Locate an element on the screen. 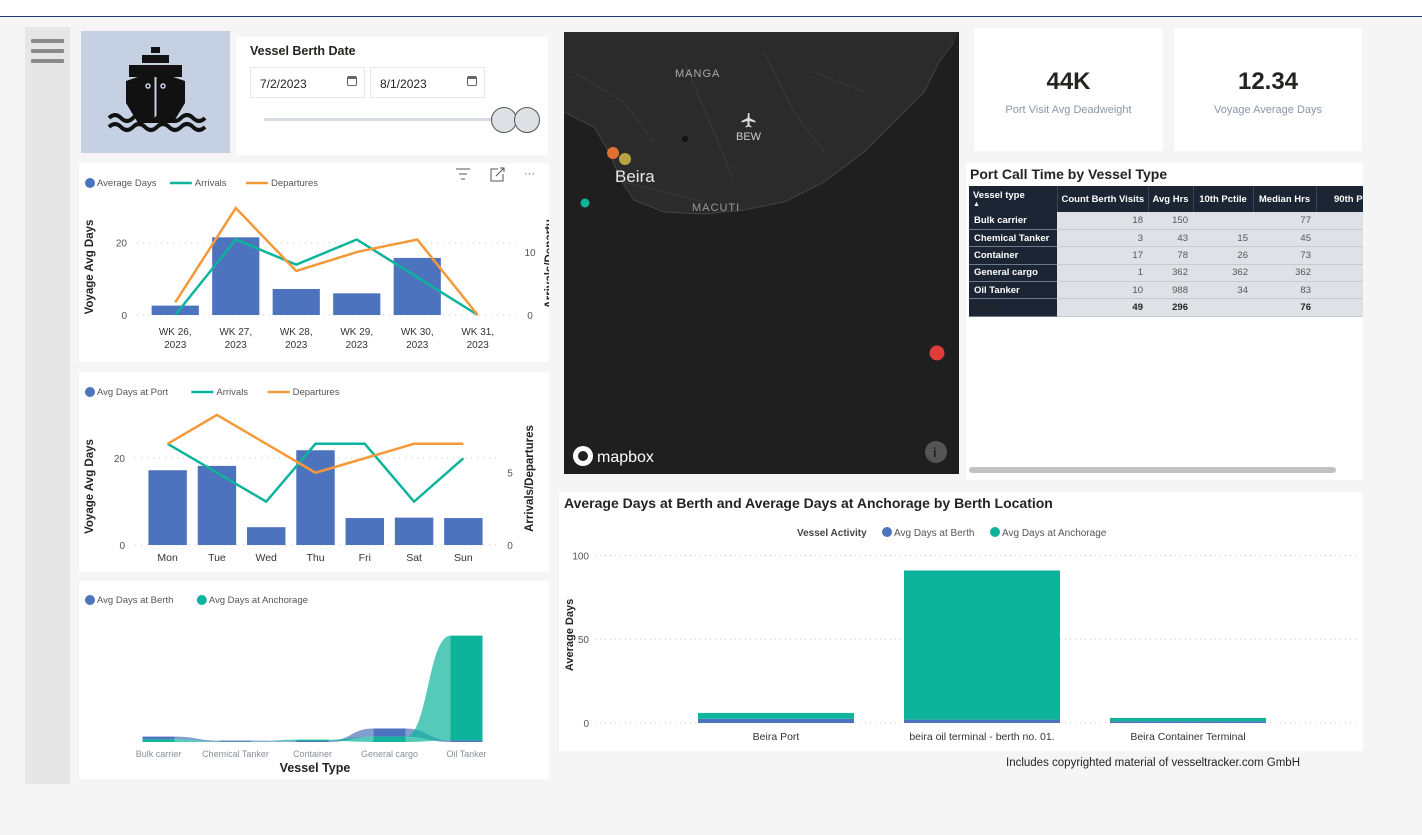 The height and width of the screenshot is (835, 1422). start-date-value: 7/2/2023 is located at coordinates (283, 84).